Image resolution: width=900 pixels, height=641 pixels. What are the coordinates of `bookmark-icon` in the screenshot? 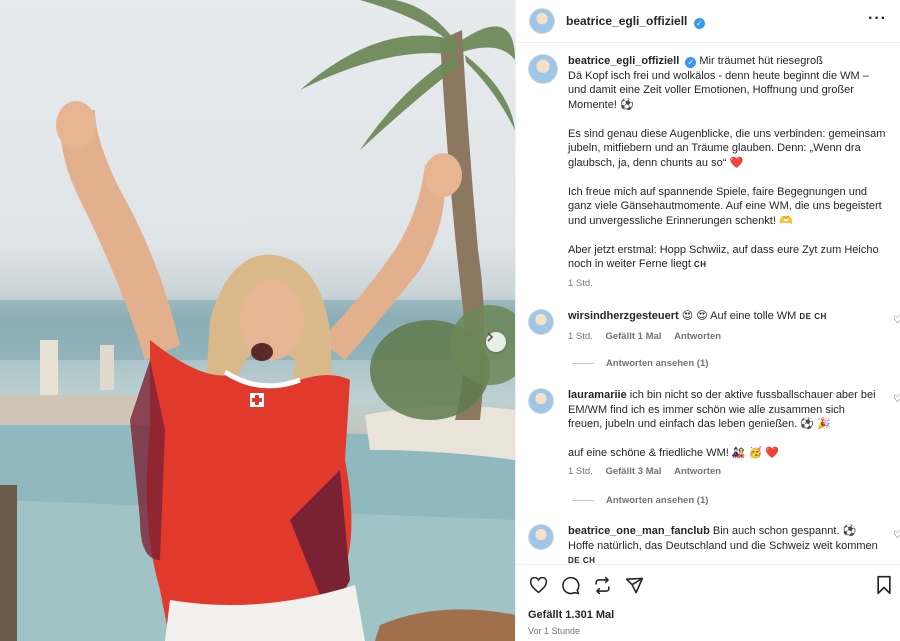 It's located at (884, 587).